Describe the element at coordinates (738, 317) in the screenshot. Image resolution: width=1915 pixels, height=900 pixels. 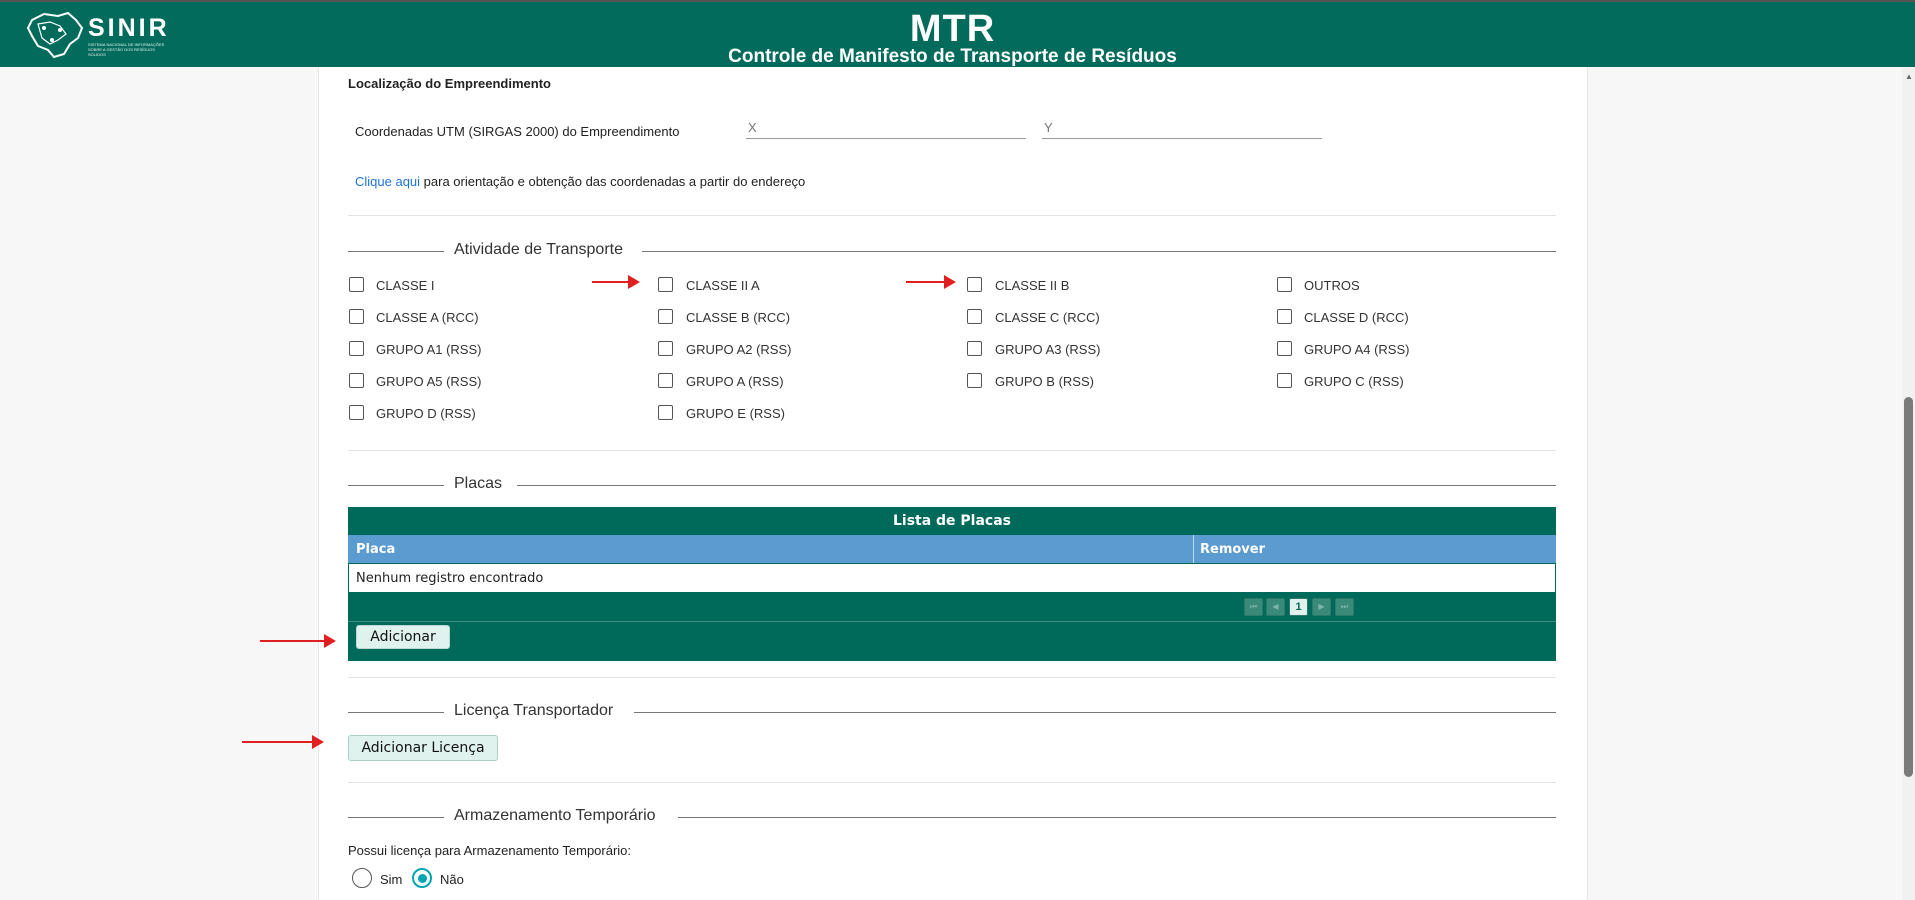
I see `checkbox-label: CLASSE B (RCC)` at that location.